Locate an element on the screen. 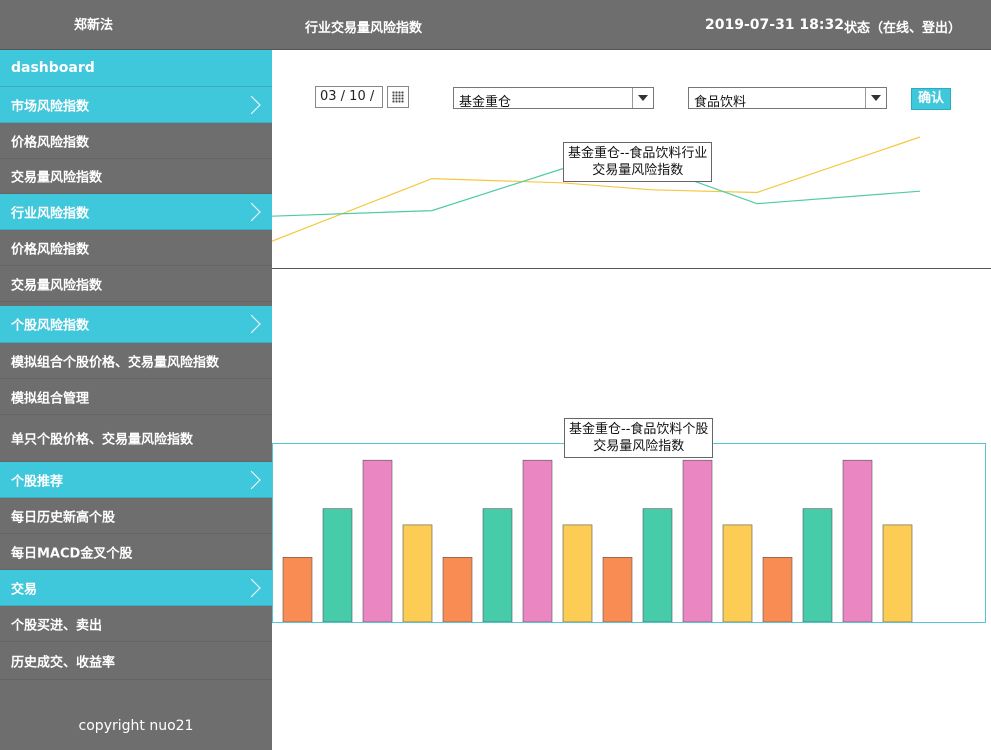 This screenshot has height=750, width=991. sidebar-item-4: 行业风险指数 is located at coordinates (136, 212).